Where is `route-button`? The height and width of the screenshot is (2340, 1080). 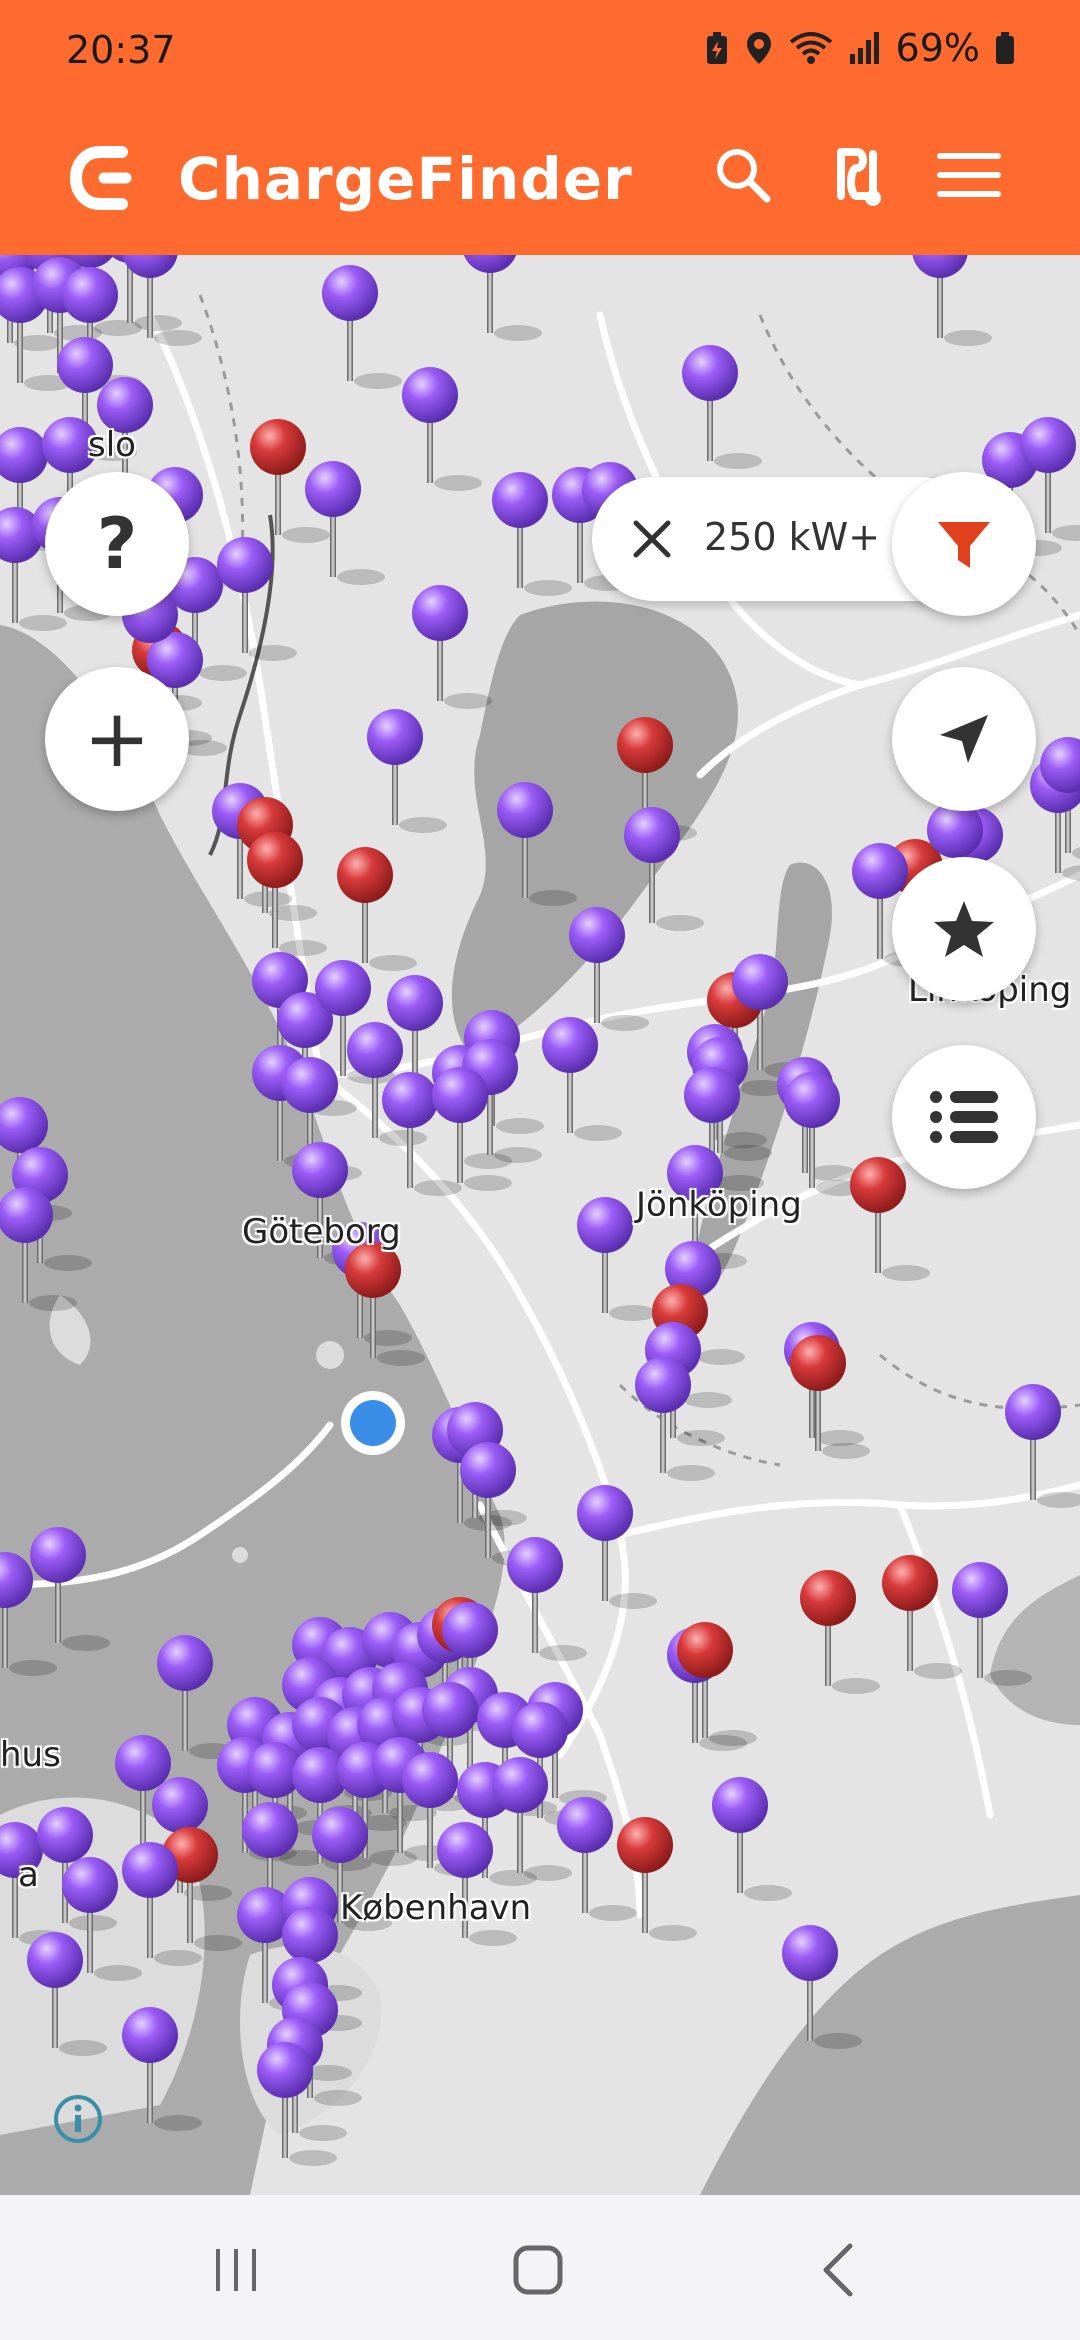
route-button is located at coordinates (857, 175).